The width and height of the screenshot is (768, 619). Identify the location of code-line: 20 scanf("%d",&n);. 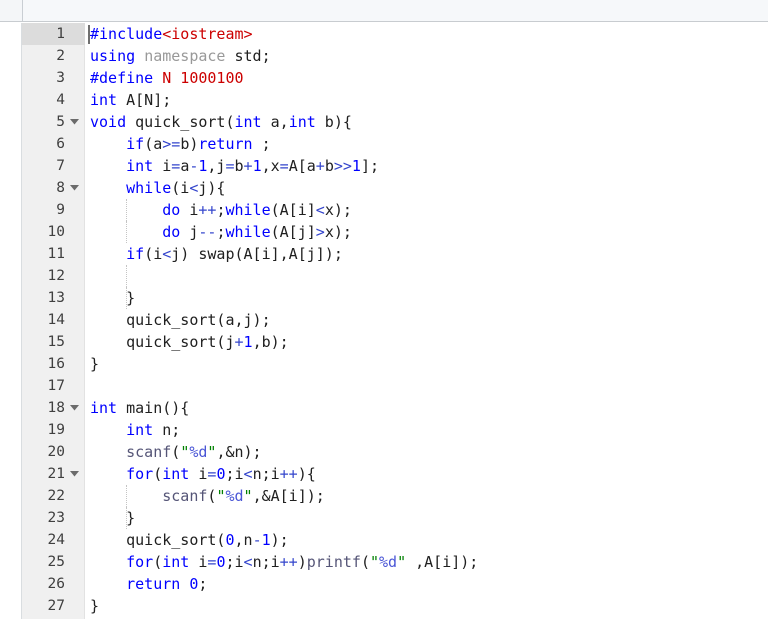
(384, 452).